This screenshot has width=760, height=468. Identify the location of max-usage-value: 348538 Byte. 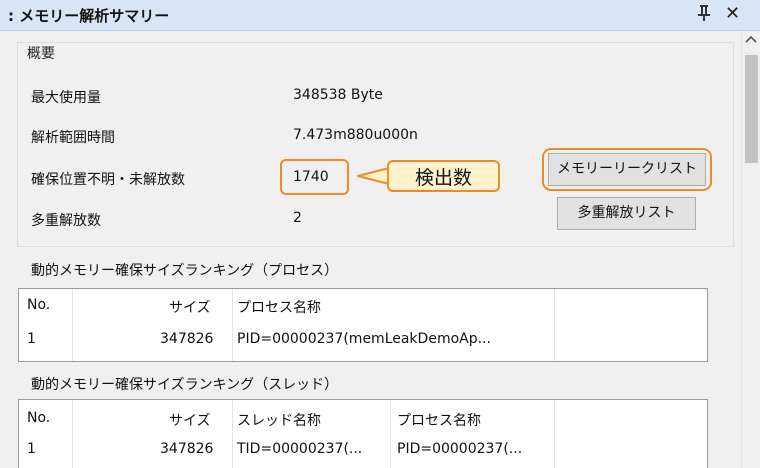
(338, 95).